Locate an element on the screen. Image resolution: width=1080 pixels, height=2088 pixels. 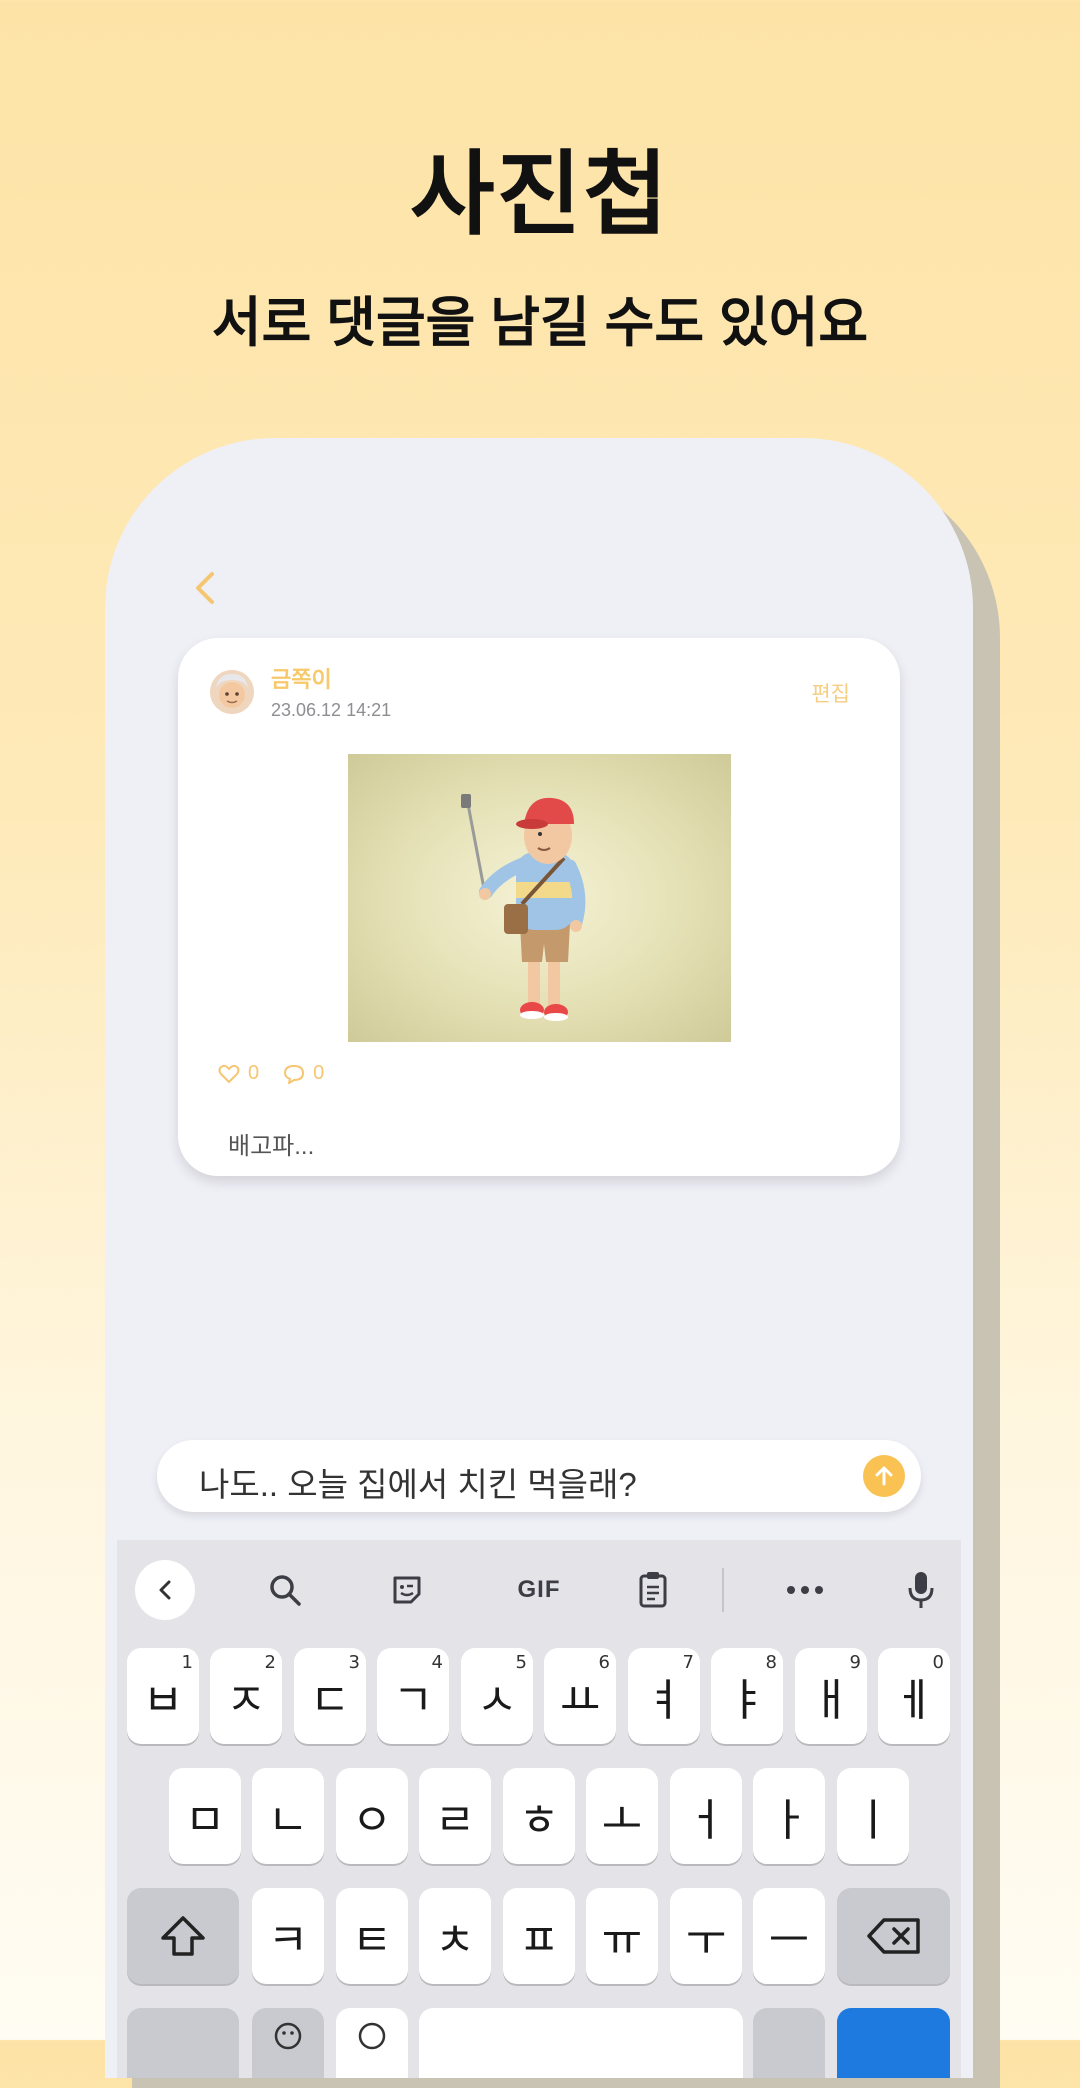
key-a: ㅏ is located at coordinates (789, 1816).